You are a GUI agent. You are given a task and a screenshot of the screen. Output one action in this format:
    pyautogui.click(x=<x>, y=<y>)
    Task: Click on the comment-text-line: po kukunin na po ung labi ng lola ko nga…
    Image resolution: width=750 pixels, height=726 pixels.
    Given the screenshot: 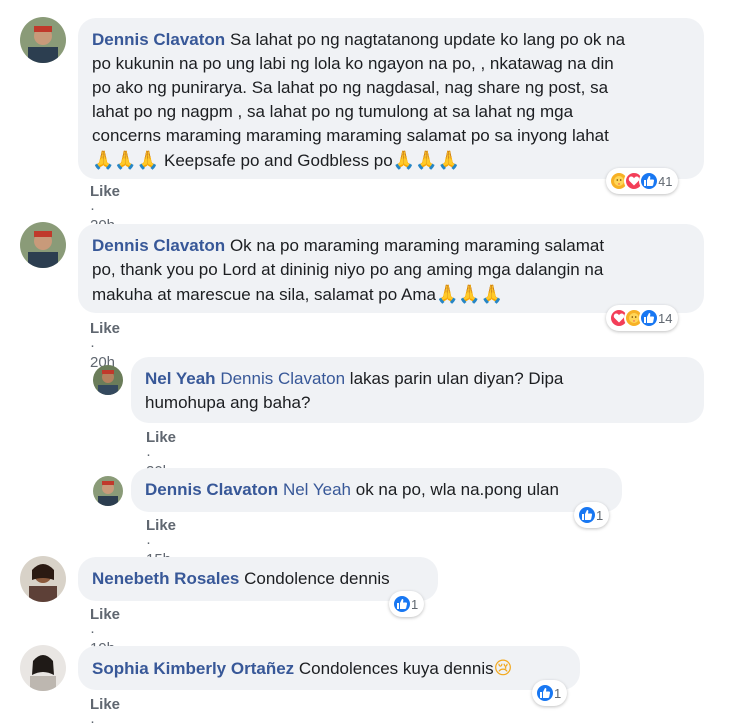 What is the action you would take?
    pyautogui.click(x=353, y=63)
    